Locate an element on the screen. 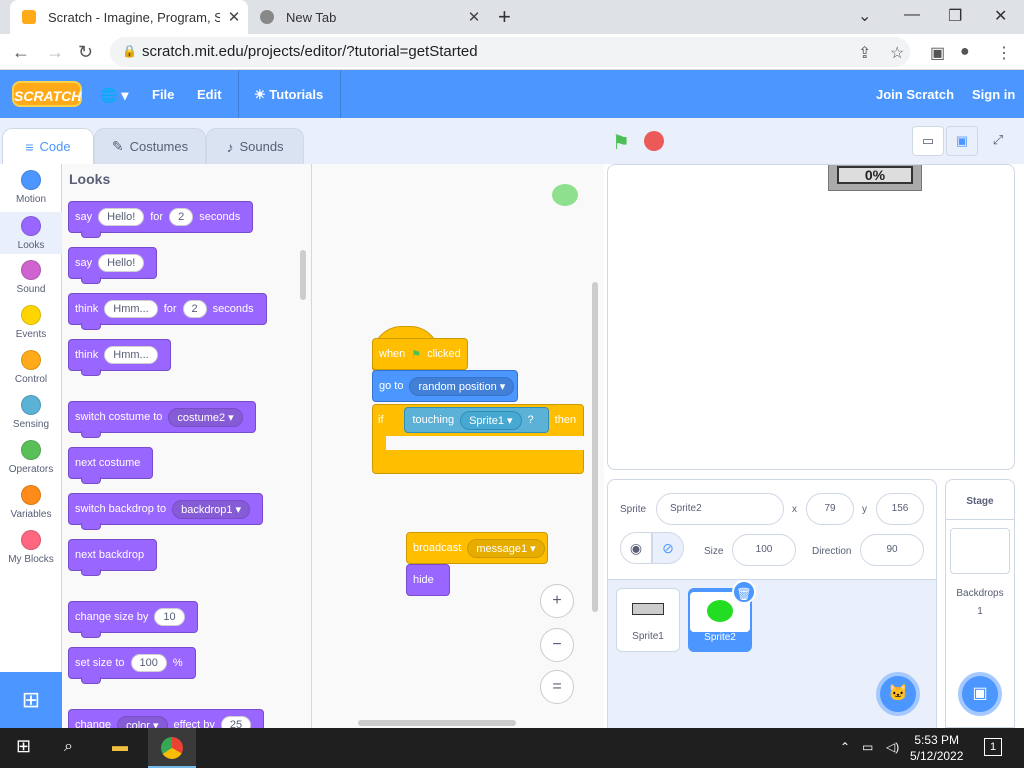 This screenshot has height=768, width=1024. small-stage-button: ▭ is located at coordinates (928, 141).